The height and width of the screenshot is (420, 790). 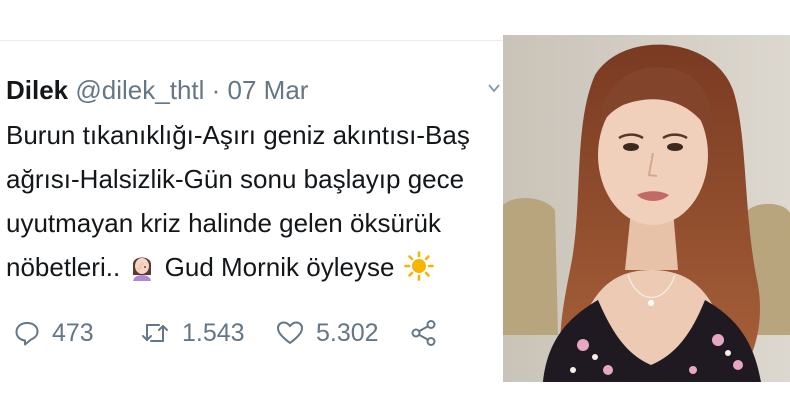 I want to click on tweet-text-segment: nöbetleri.., so click(x=63, y=267).